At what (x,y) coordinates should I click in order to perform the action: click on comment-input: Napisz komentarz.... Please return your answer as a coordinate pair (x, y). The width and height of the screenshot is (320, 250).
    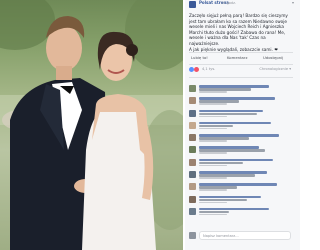
    Looking at the image, I should click on (245, 235).